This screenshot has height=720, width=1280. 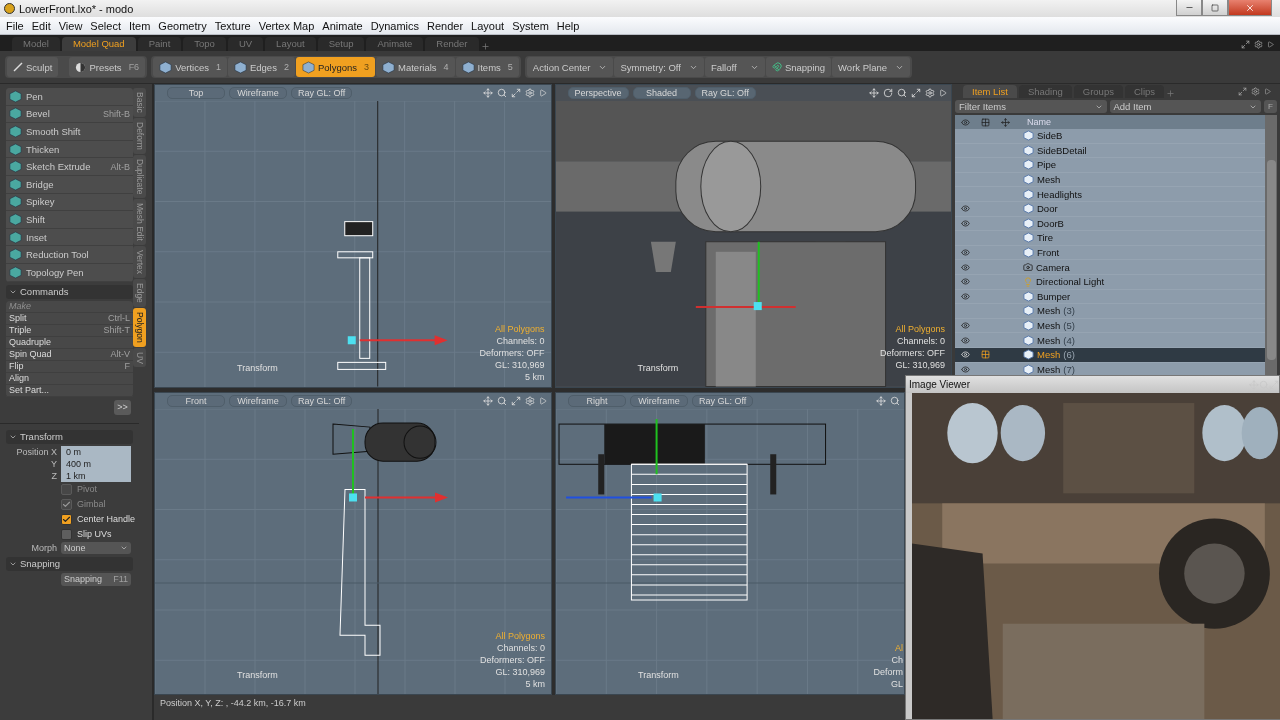 What do you see at coordinates (1144, 91) in the screenshot?
I see `panel-tab: Clips` at bounding box center [1144, 91].